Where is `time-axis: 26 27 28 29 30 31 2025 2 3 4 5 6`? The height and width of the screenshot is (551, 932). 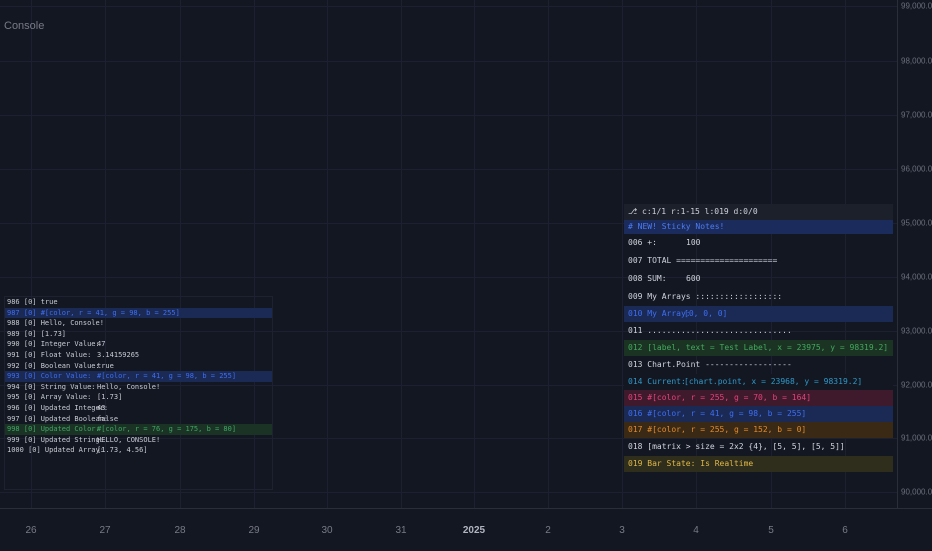 time-axis: 26 27 28 29 30 31 2025 2 3 4 5 6 is located at coordinates (466, 529).